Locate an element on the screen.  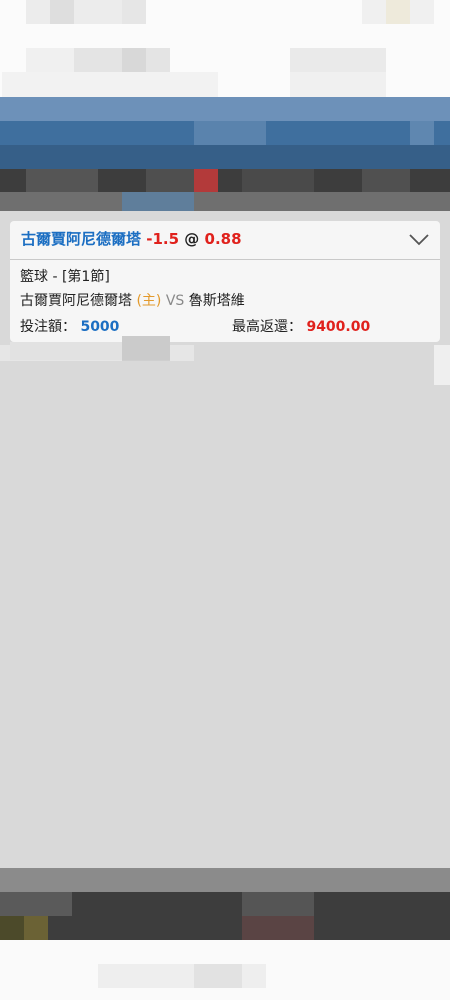
status-bar-blurred is located at coordinates (225, 48).